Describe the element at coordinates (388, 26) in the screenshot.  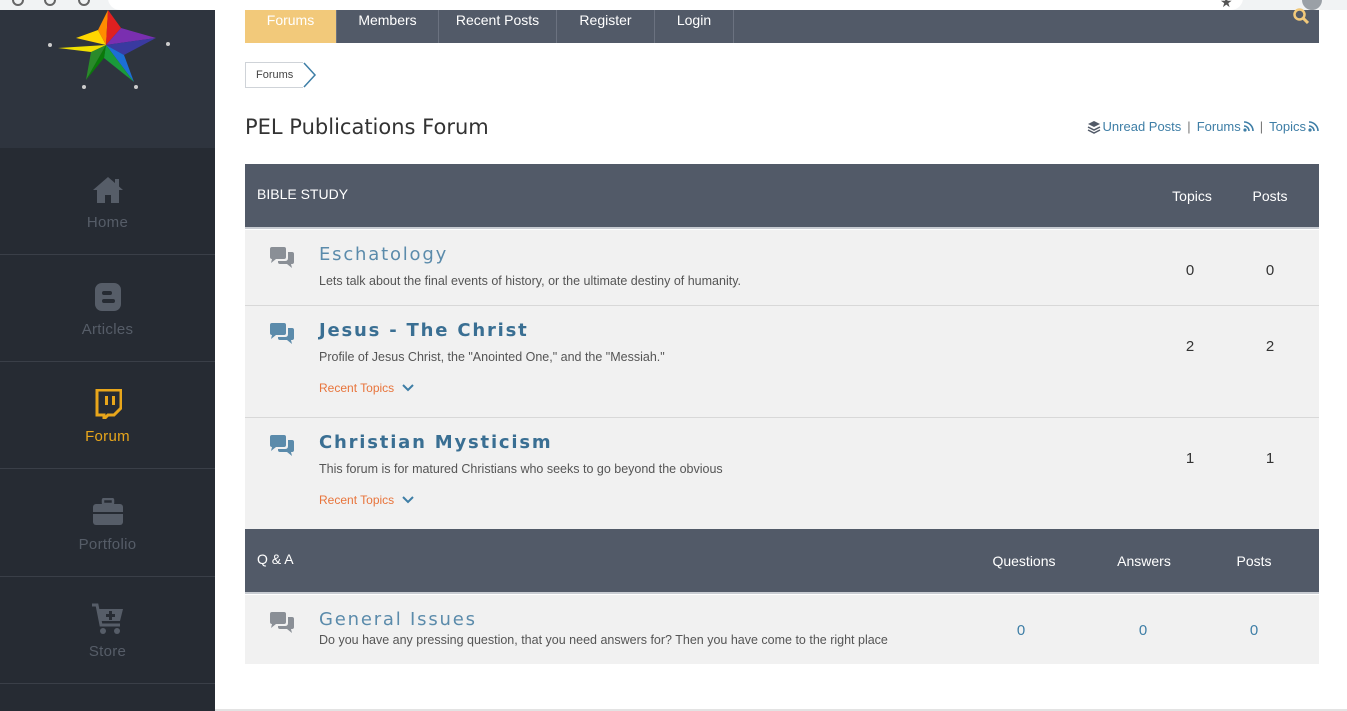
I see `tab-members: Members` at that location.